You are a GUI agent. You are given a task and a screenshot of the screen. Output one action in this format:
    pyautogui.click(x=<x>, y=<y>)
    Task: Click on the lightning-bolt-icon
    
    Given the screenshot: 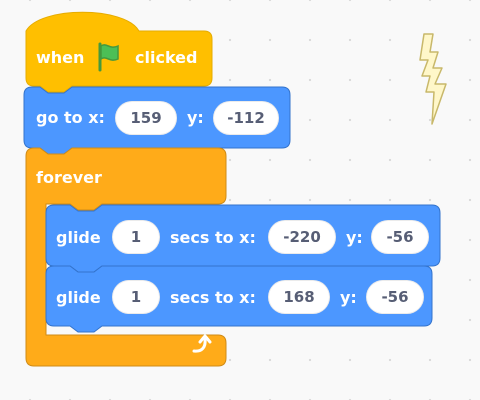 What is the action you would take?
    pyautogui.click(x=435, y=80)
    